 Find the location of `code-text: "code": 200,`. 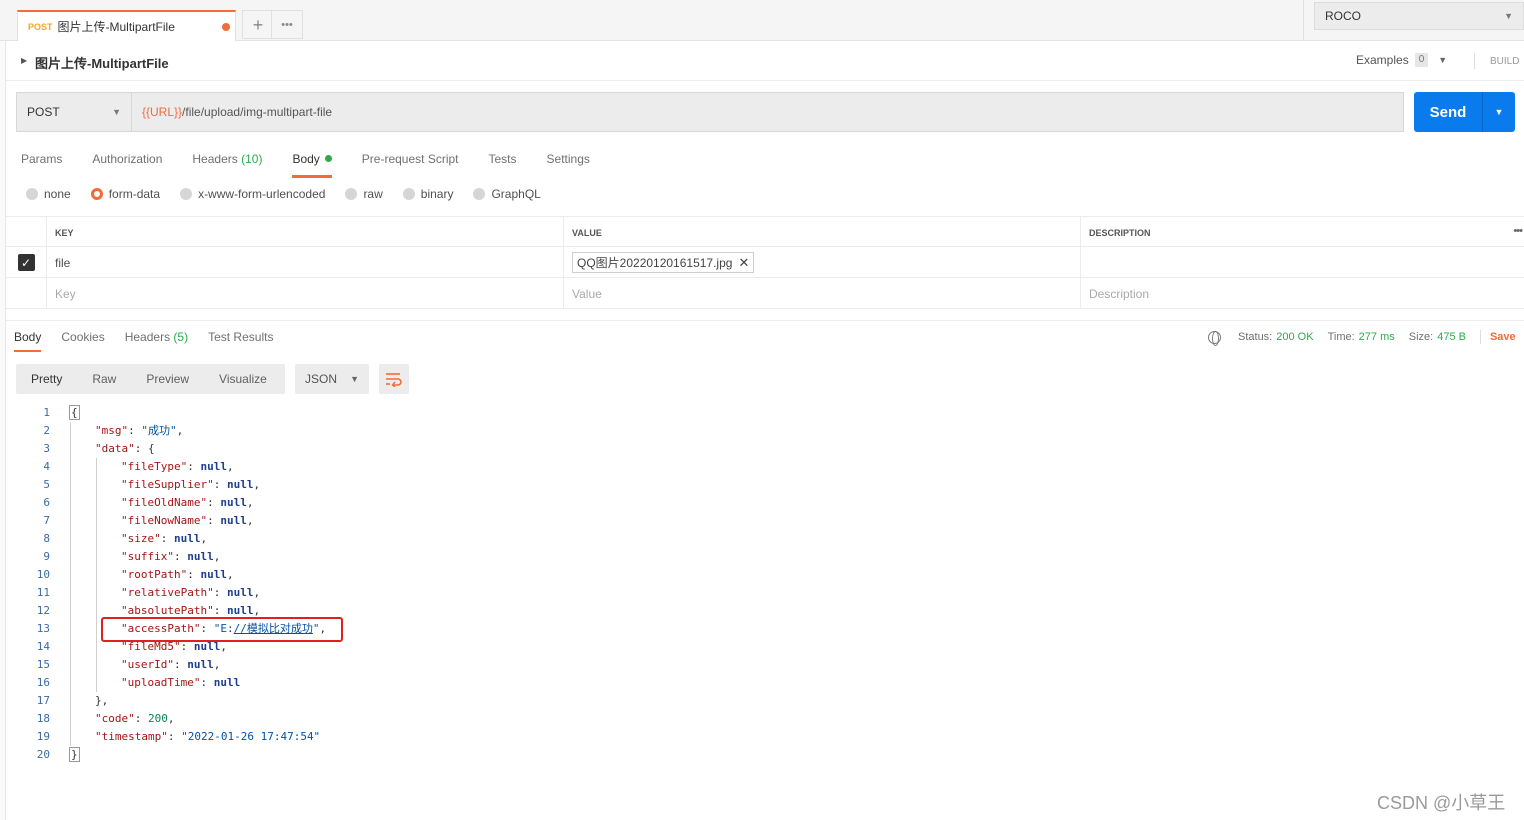

code-text: "code": 200, is located at coordinates (135, 718).